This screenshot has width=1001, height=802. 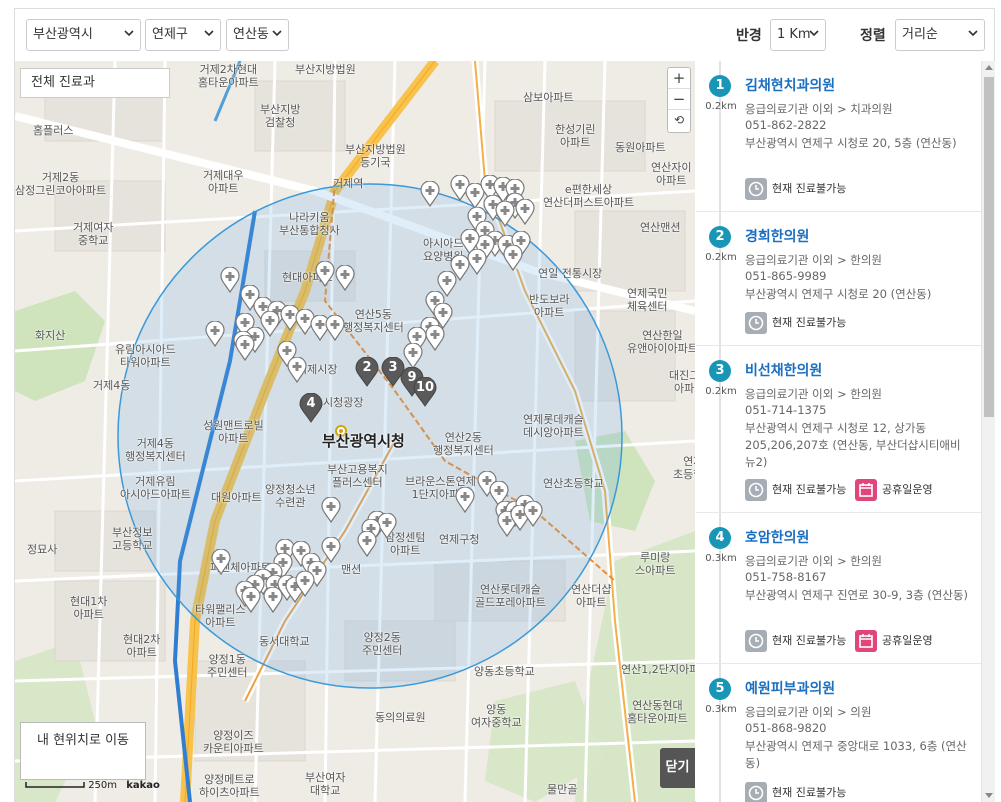 What do you see at coordinates (257, 35) in the screenshot?
I see `dong-select: 연산동` at bounding box center [257, 35].